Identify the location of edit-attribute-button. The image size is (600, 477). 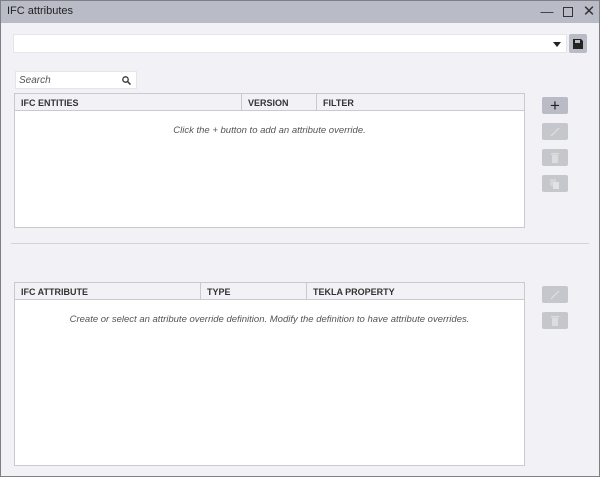
(555, 294).